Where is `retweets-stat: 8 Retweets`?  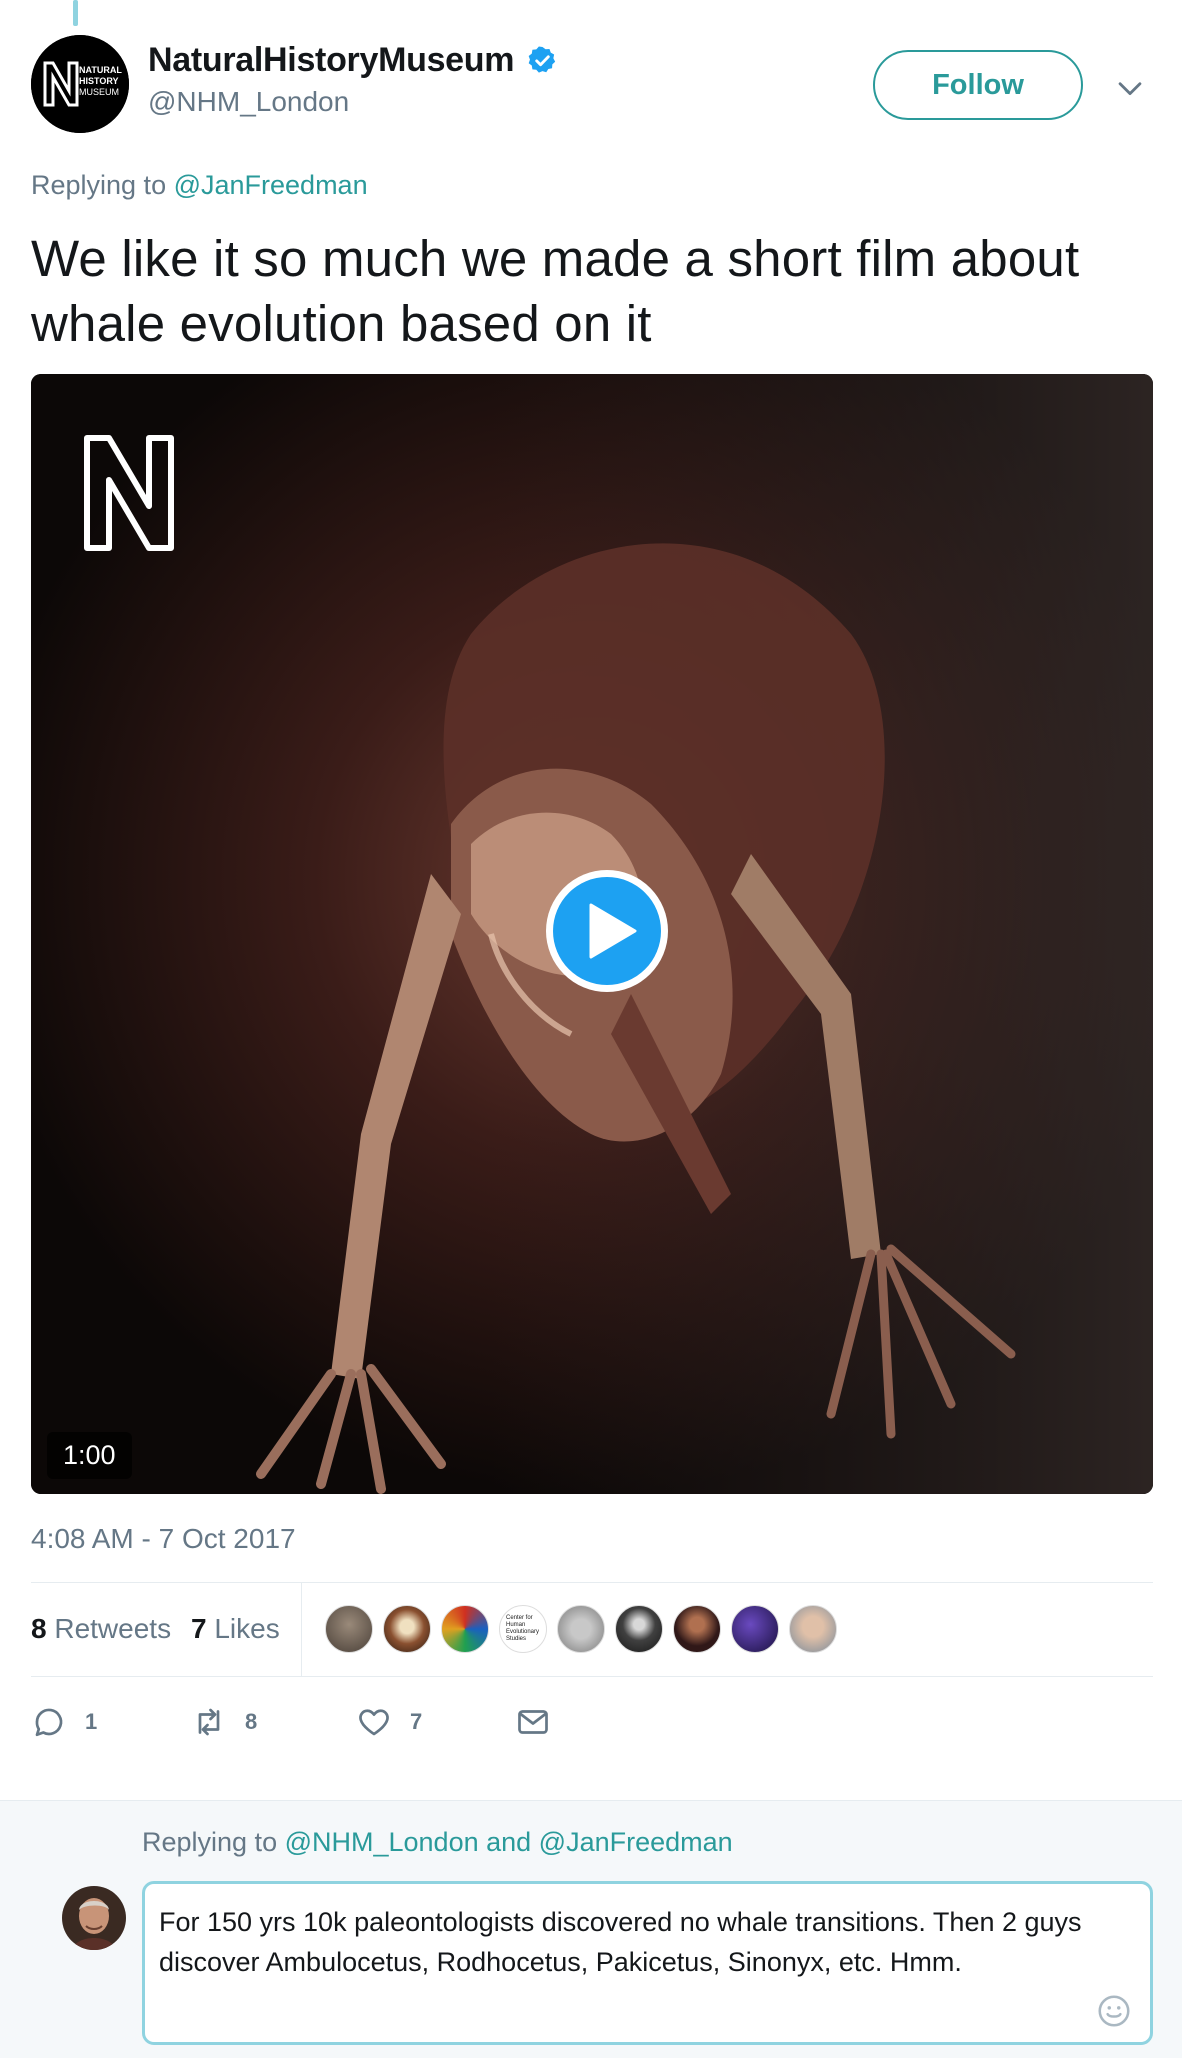
retweets-stat: 8 Retweets is located at coordinates (101, 1629).